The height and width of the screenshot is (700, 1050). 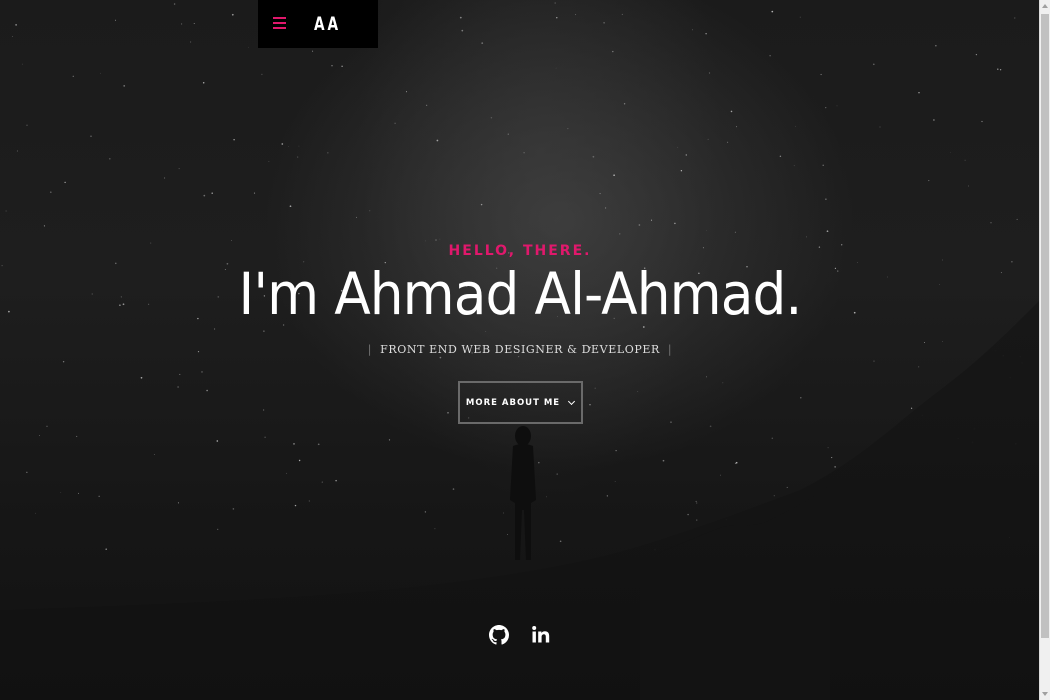 What do you see at coordinates (280, 23) in the screenshot?
I see `hamburger-menu-icon` at bounding box center [280, 23].